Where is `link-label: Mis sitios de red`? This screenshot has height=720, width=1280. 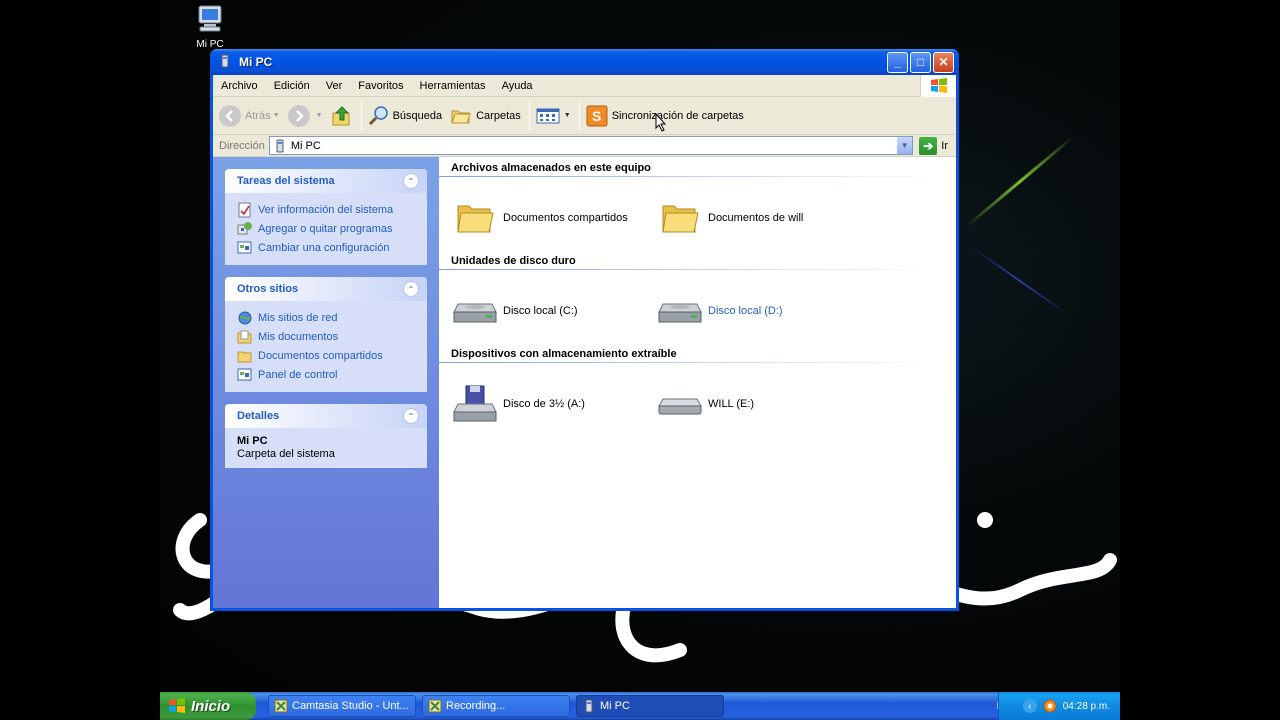 link-label: Mis sitios de red is located at coordinates (298, 317).